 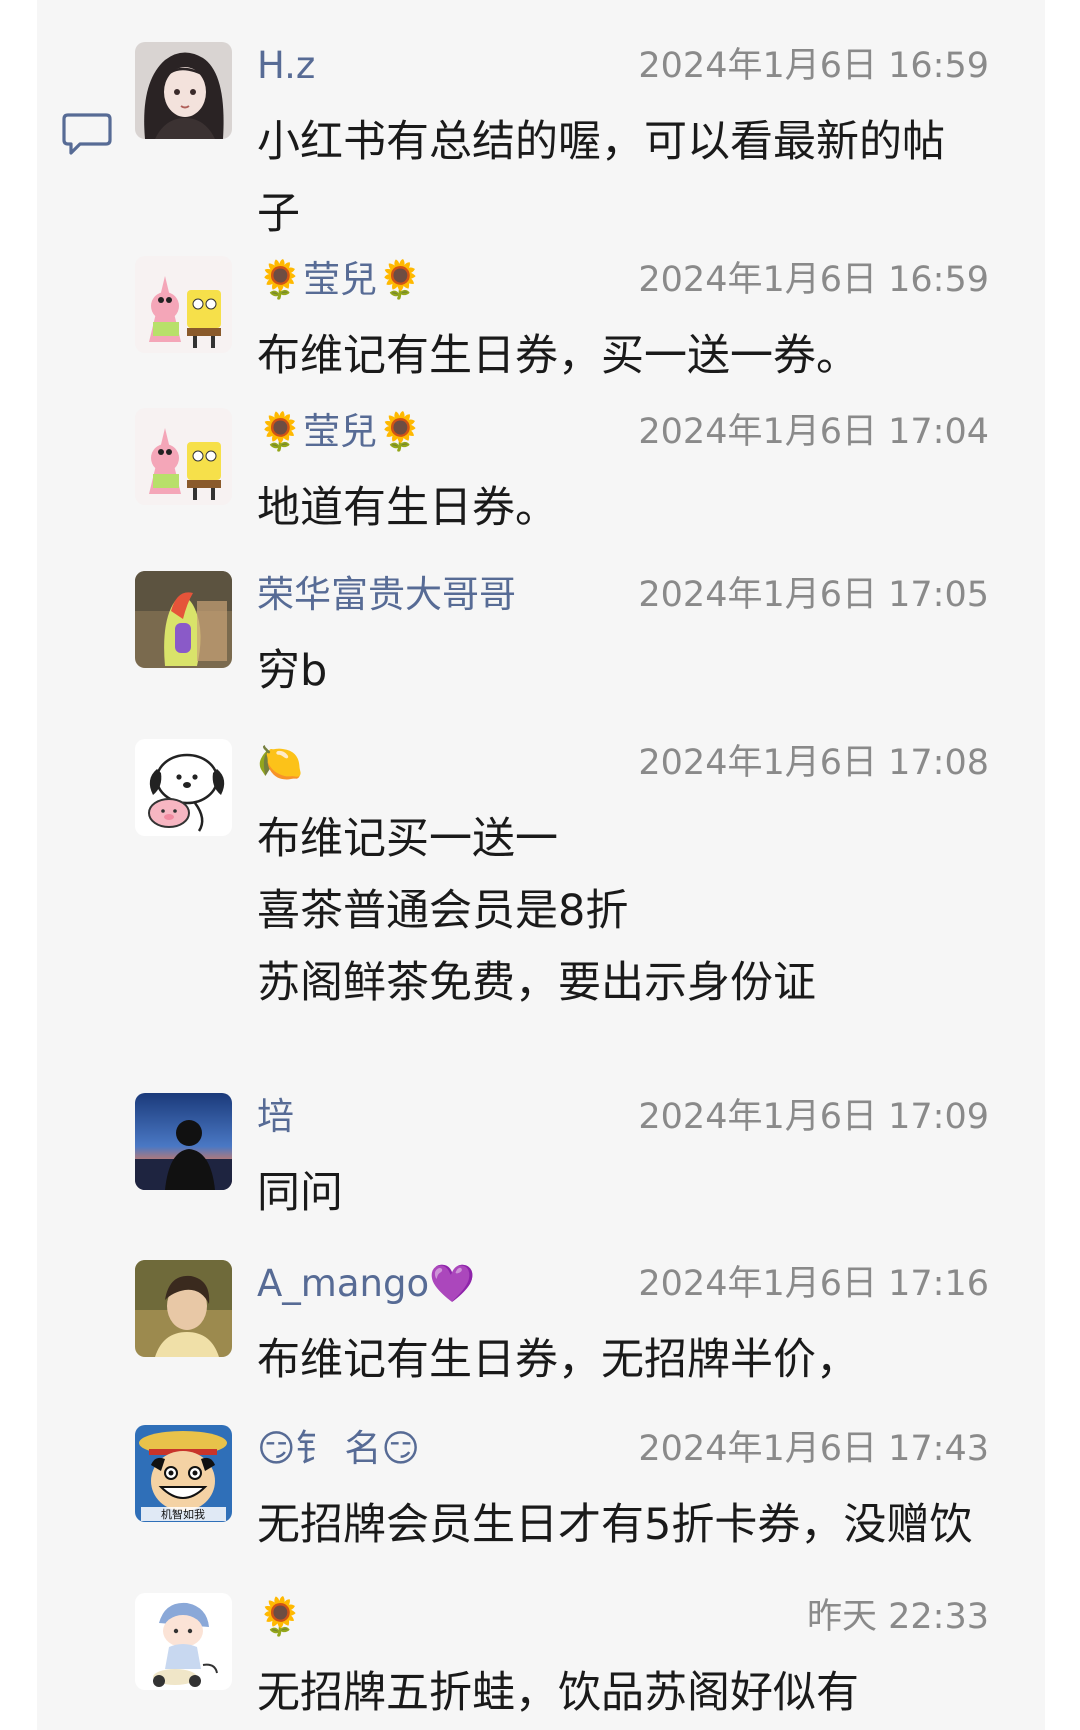 What do you see at coordinates (898, 1617) in the screenshot?
I see `comment-time: 昨天 22:33` at bounding box center [898, 1617].